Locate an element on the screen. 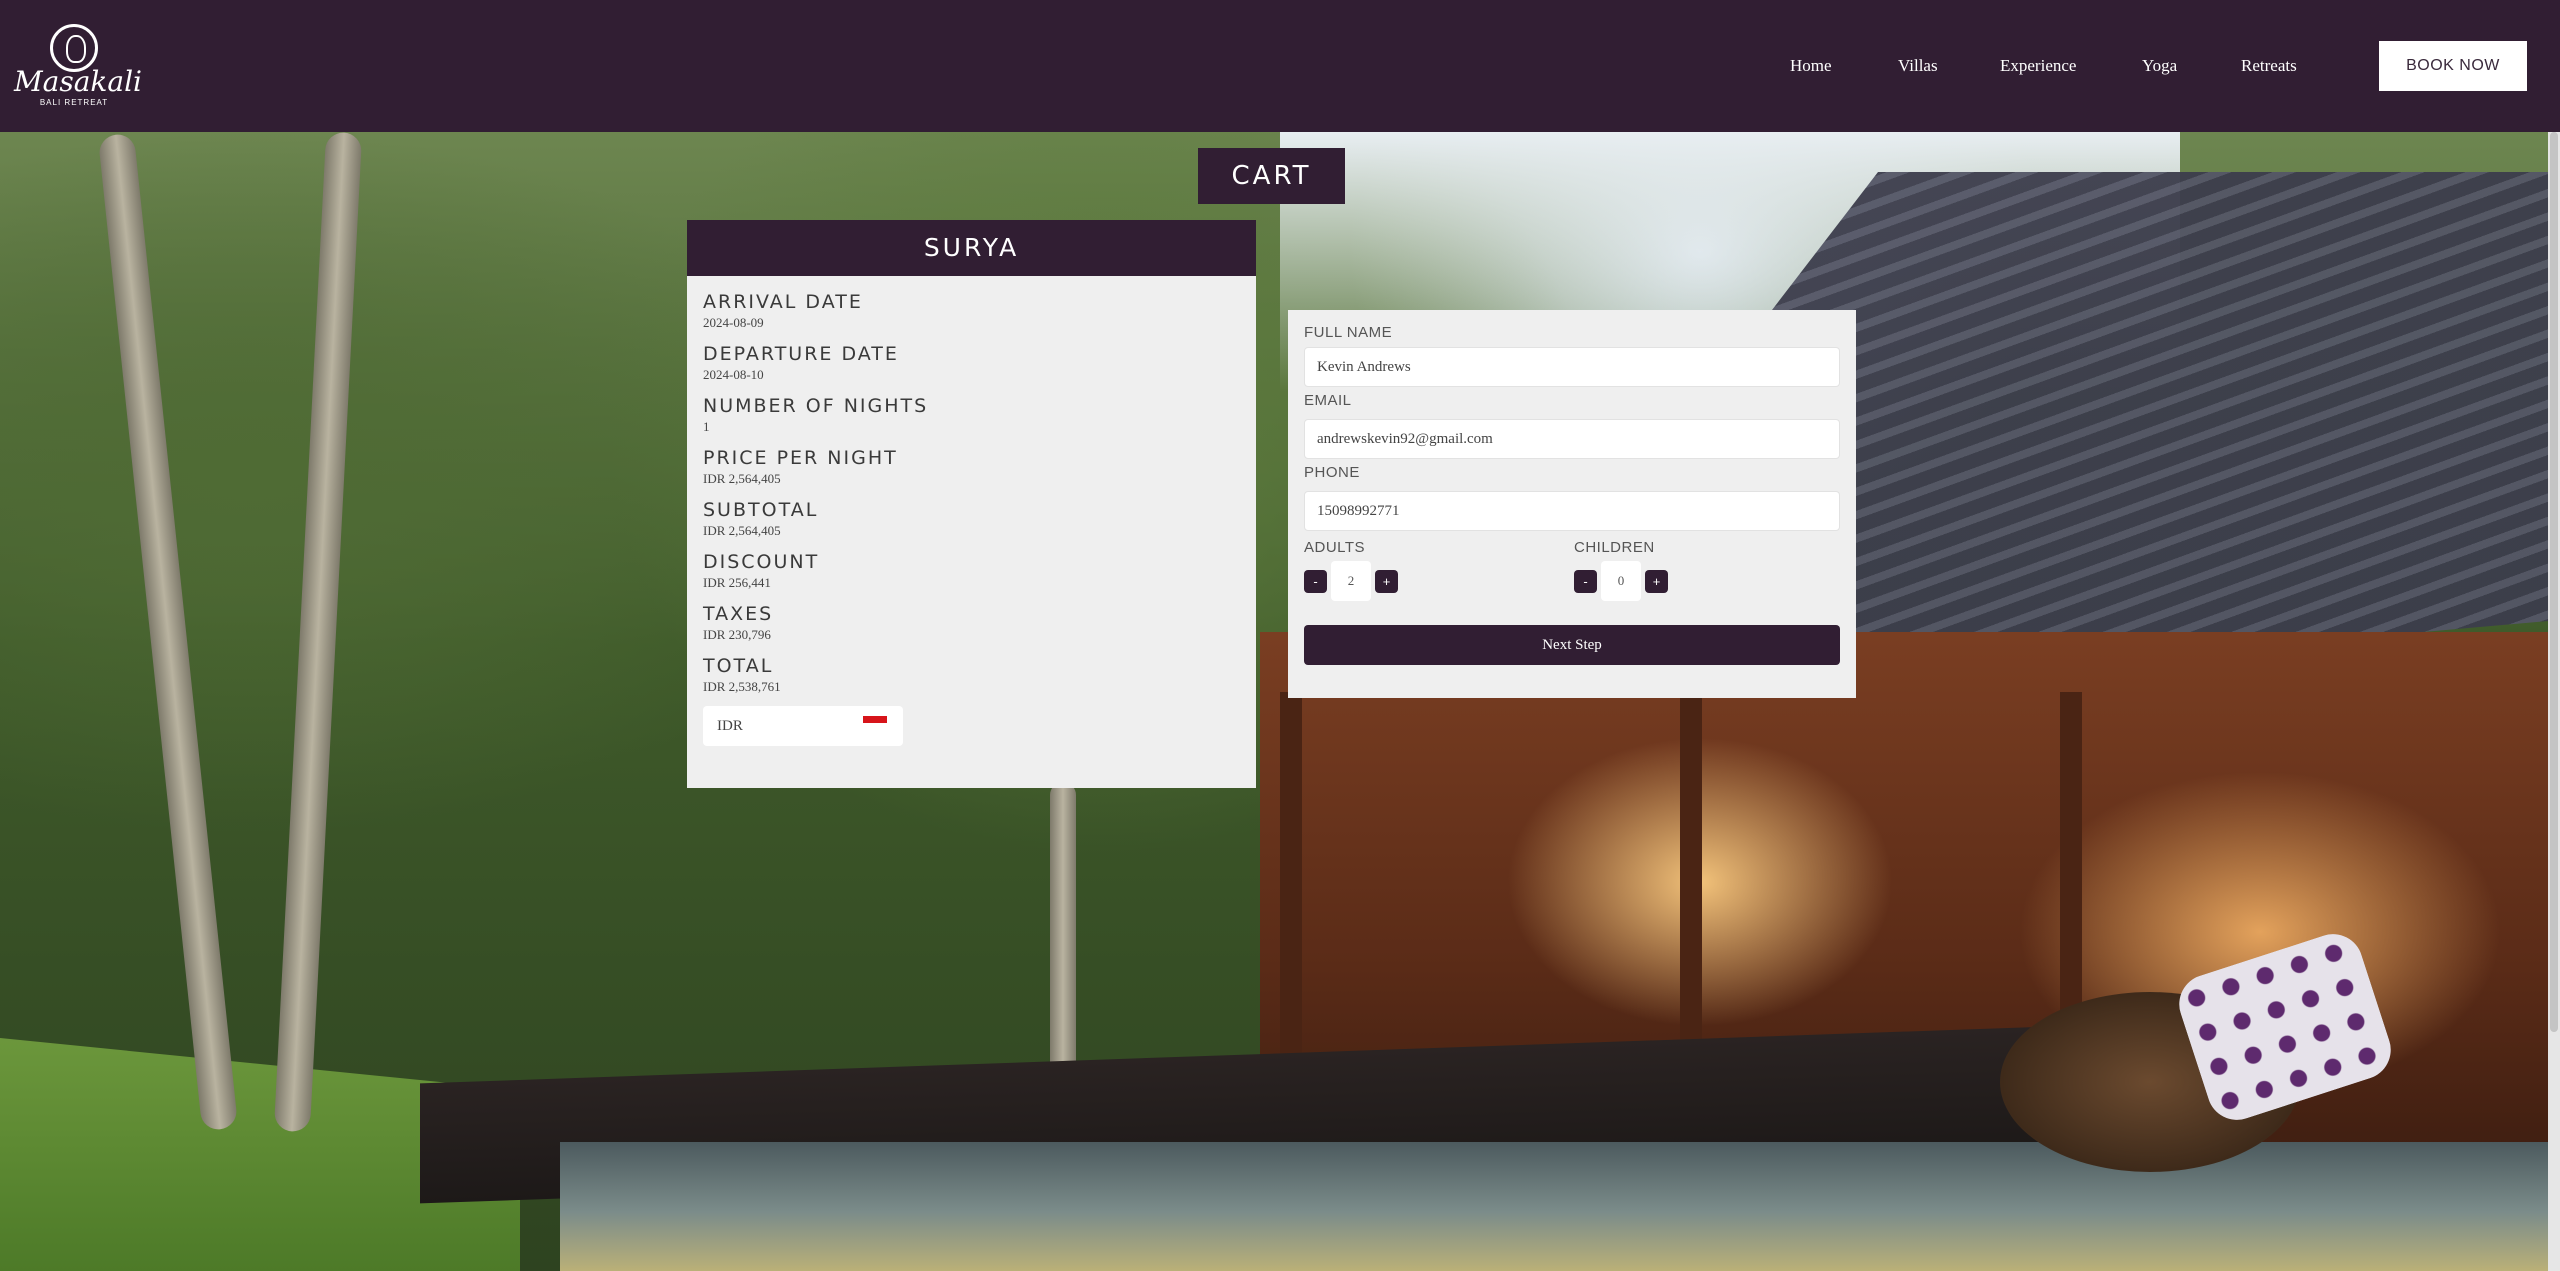 The image size is (2560, 1271). villa-name: SURYA is located at coordinates (971, 248).